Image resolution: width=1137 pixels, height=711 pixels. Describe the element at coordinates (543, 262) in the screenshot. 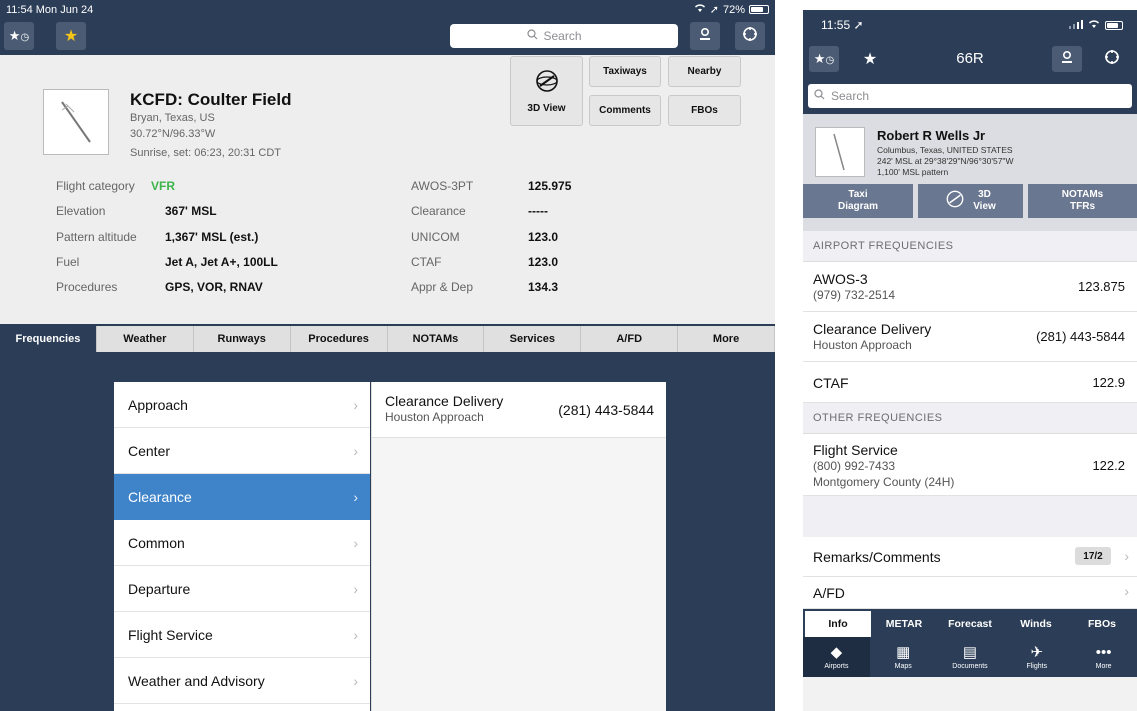

I see `info-value: 123.0` at that location.